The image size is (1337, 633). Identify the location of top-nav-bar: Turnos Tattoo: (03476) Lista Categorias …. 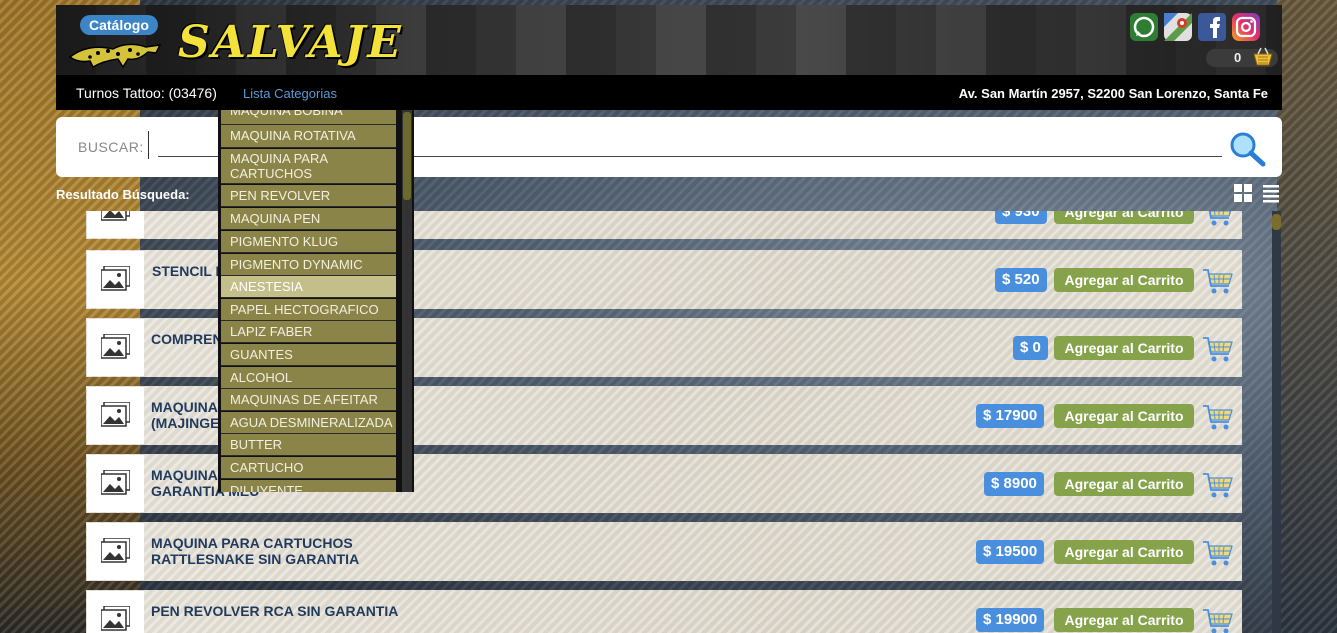
(669, 92).